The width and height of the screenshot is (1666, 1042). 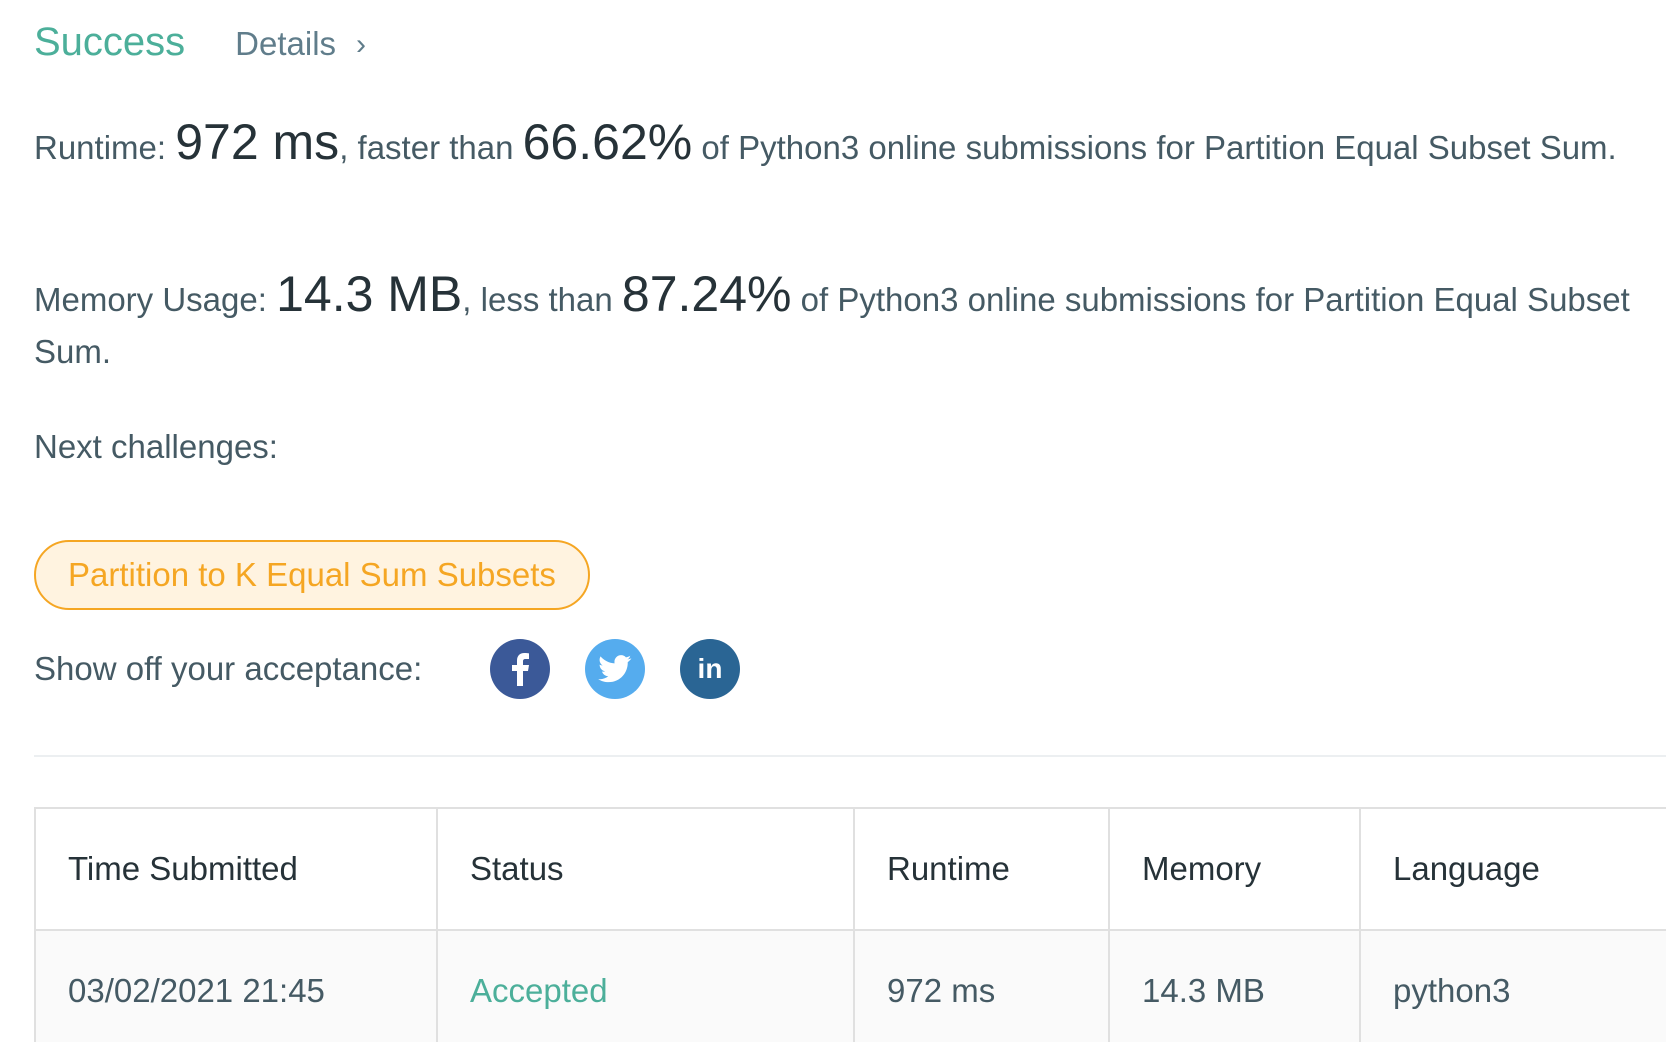 I want to click on cell-status-link: Accepted, so click(x=645, y=985).